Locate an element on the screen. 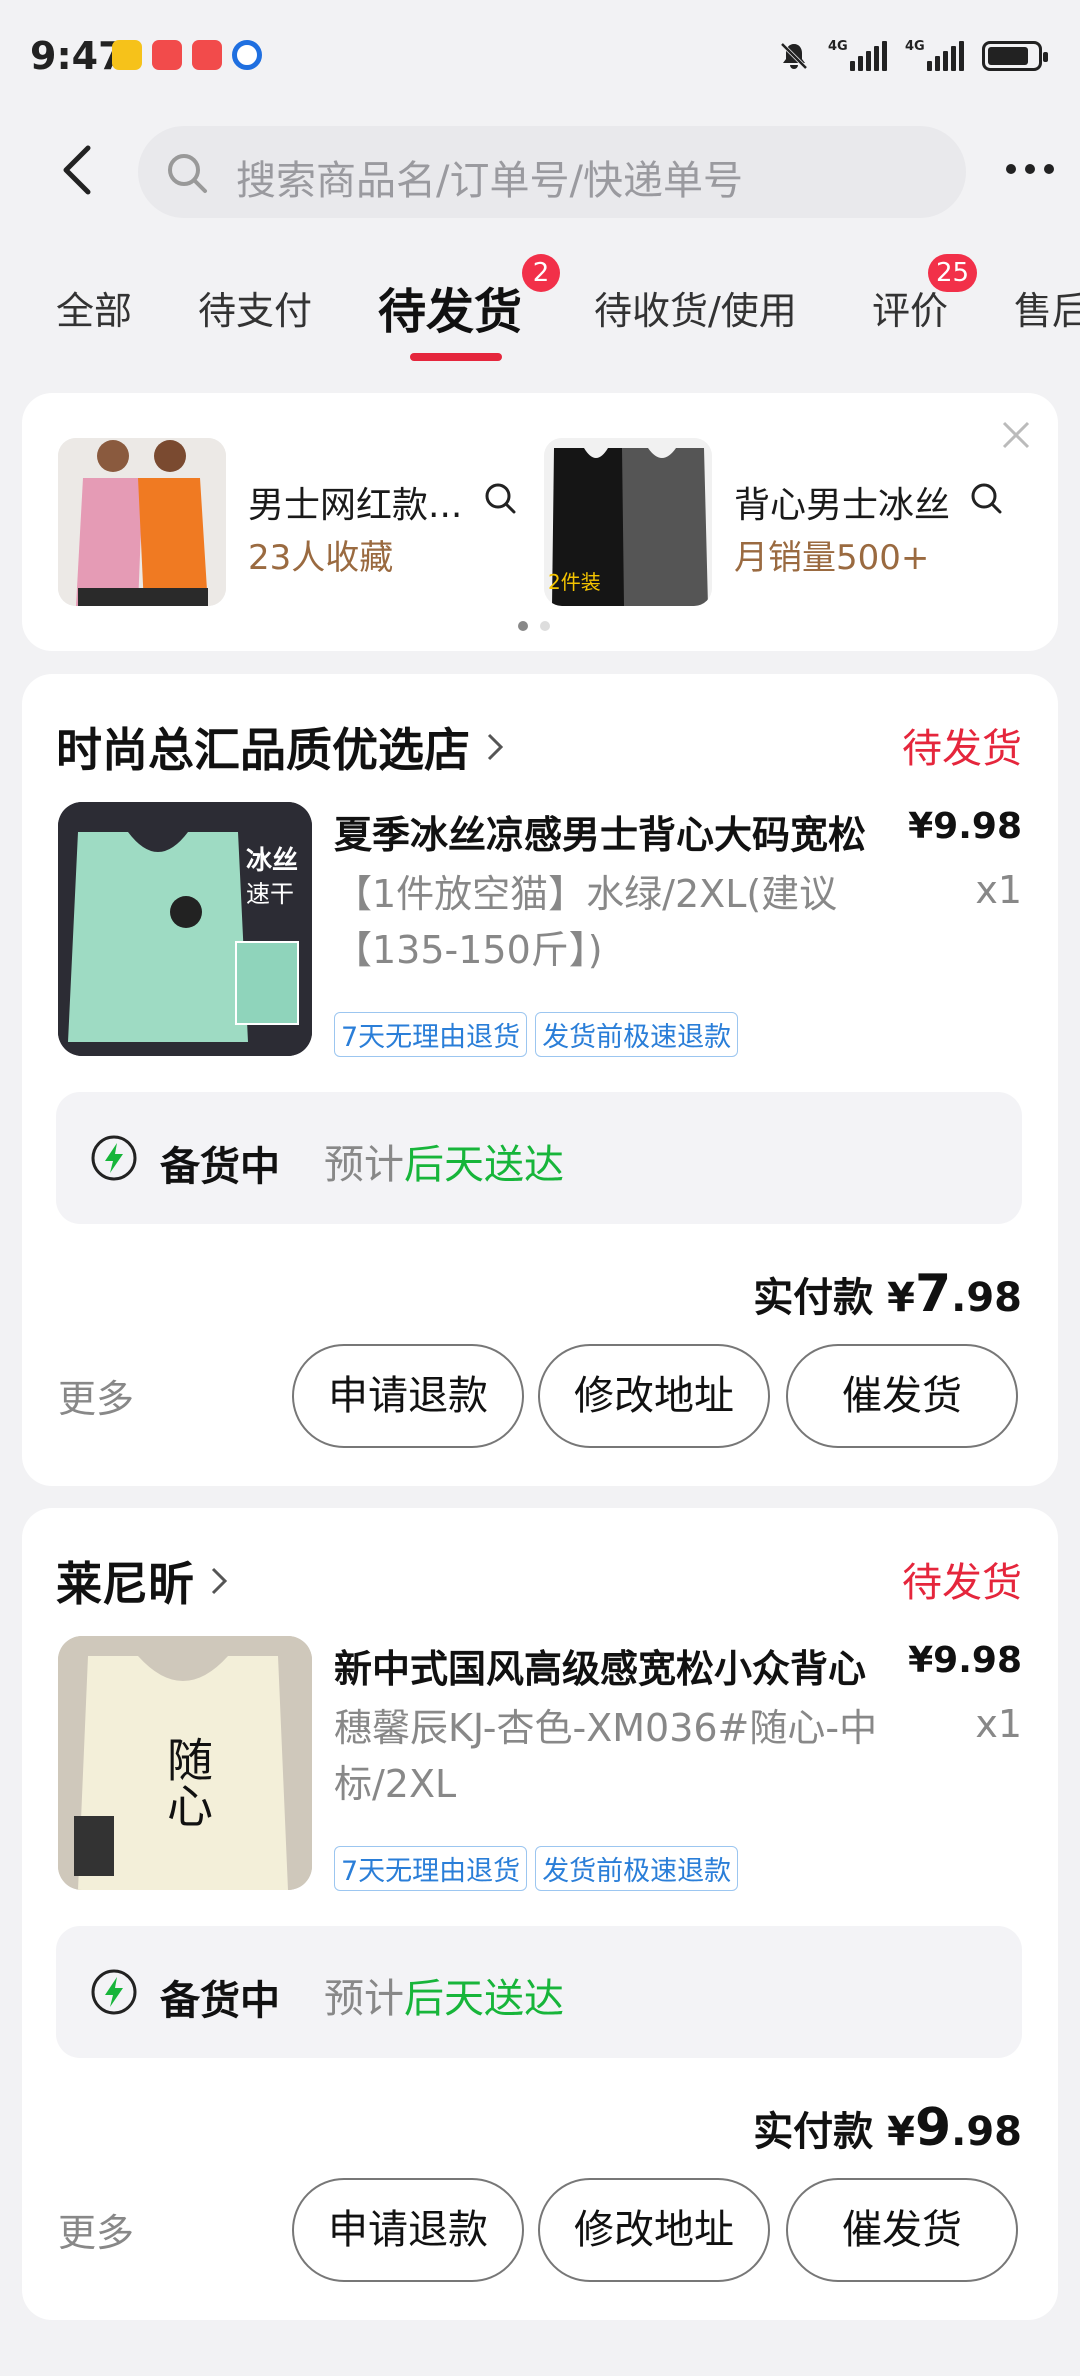 Image resolution: width=1080 pixels, height=2376 pixels. more-options-icon is located at coordinates (1030, 169).